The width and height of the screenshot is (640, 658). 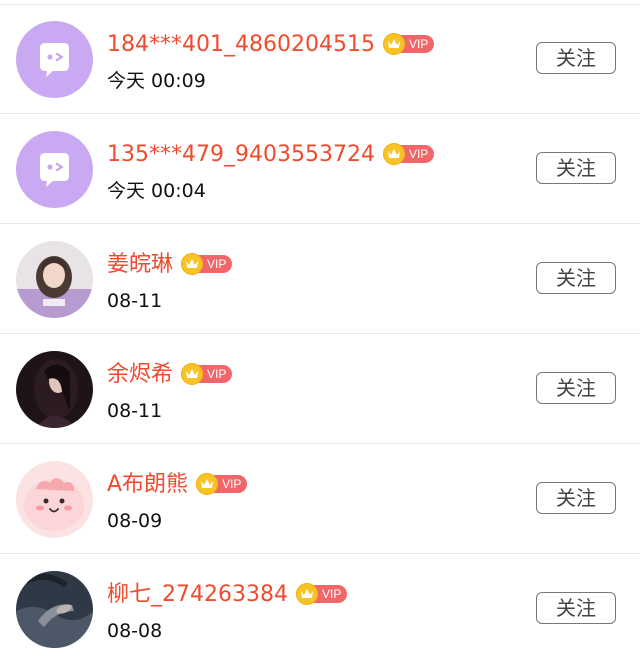 I want to click on user-name: A布朗熊 VIP, so click(x=177, y=485).